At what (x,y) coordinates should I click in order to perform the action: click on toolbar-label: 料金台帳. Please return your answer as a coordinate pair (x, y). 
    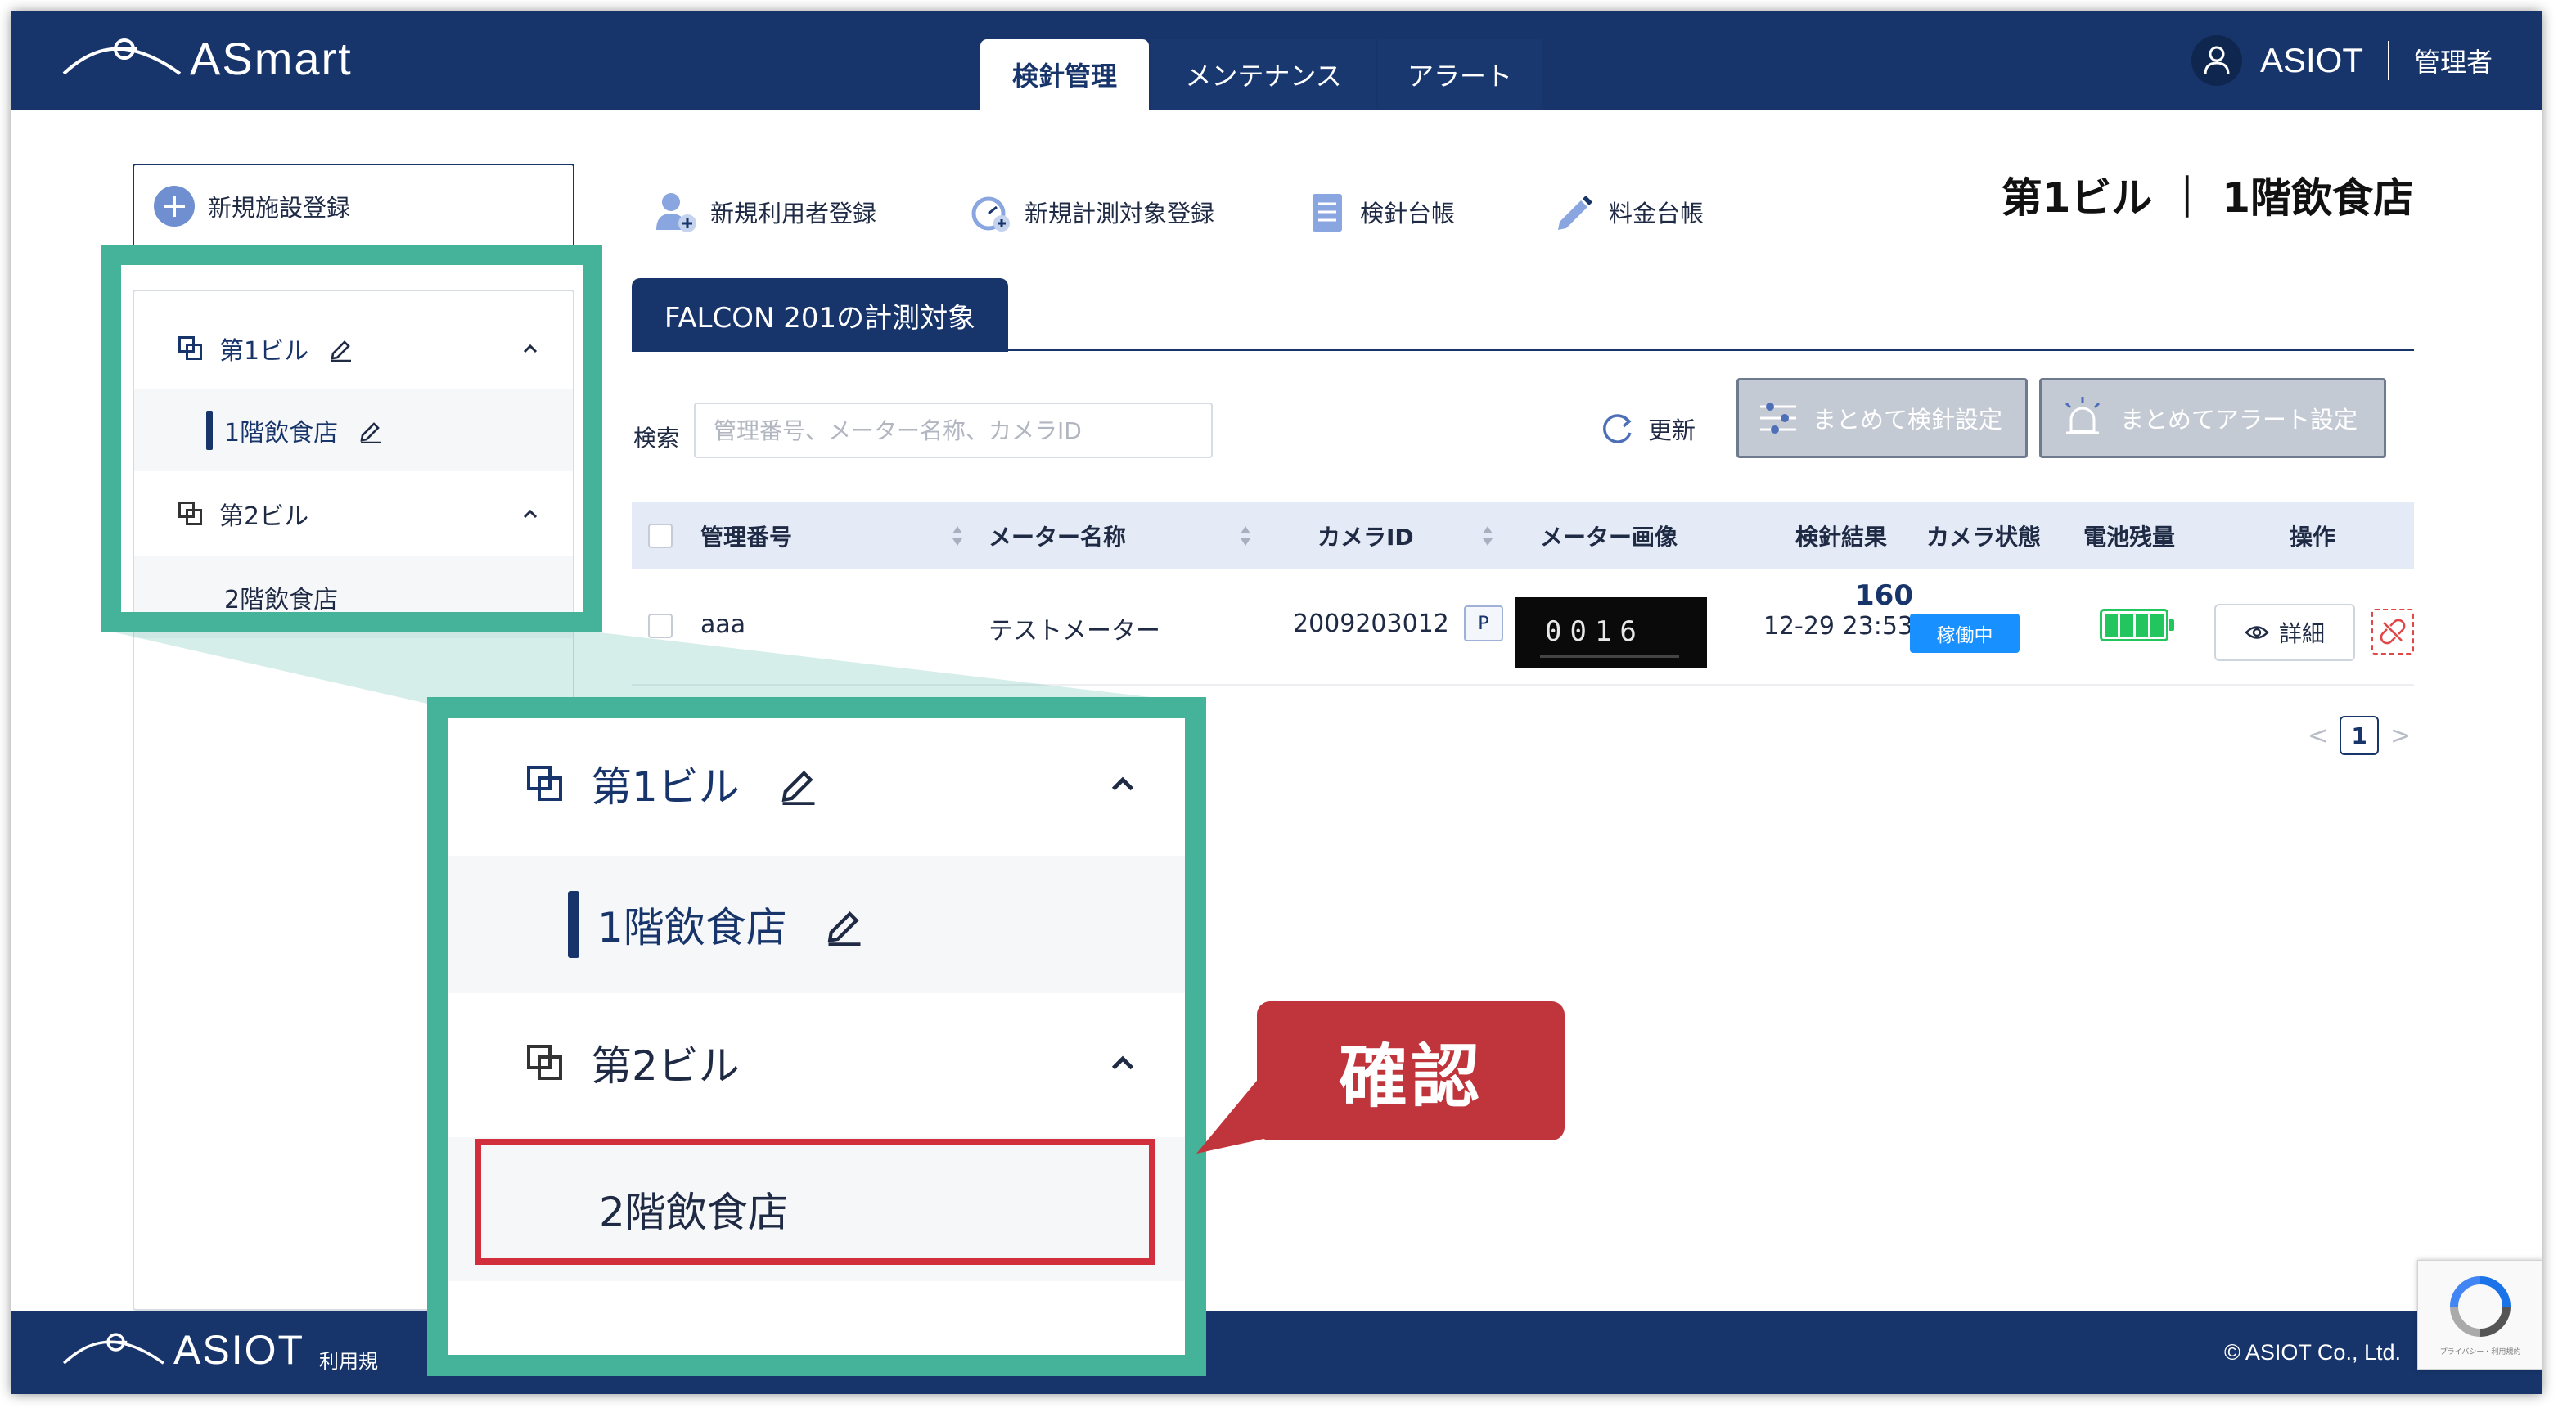
    Looking at the image, I should click on (1657, 213).